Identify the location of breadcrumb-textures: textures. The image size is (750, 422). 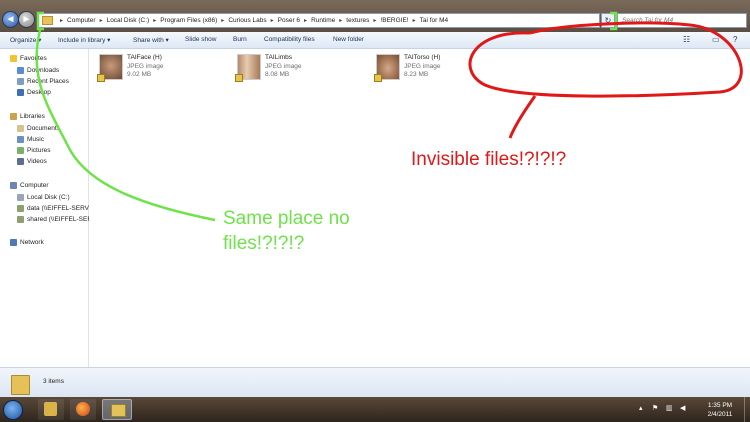
(357, 20).